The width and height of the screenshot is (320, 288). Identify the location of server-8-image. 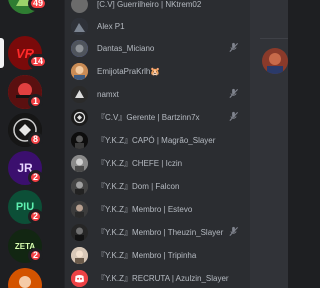
(25, 278).